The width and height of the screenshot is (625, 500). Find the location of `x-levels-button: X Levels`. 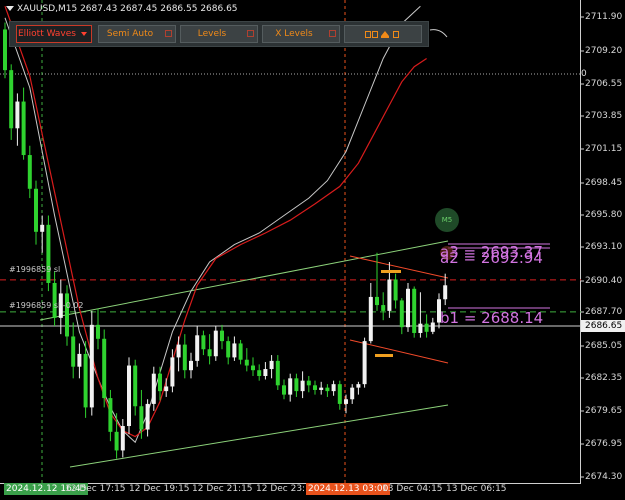

x-levels-button: X Levels is located at coordinates (301, 34).